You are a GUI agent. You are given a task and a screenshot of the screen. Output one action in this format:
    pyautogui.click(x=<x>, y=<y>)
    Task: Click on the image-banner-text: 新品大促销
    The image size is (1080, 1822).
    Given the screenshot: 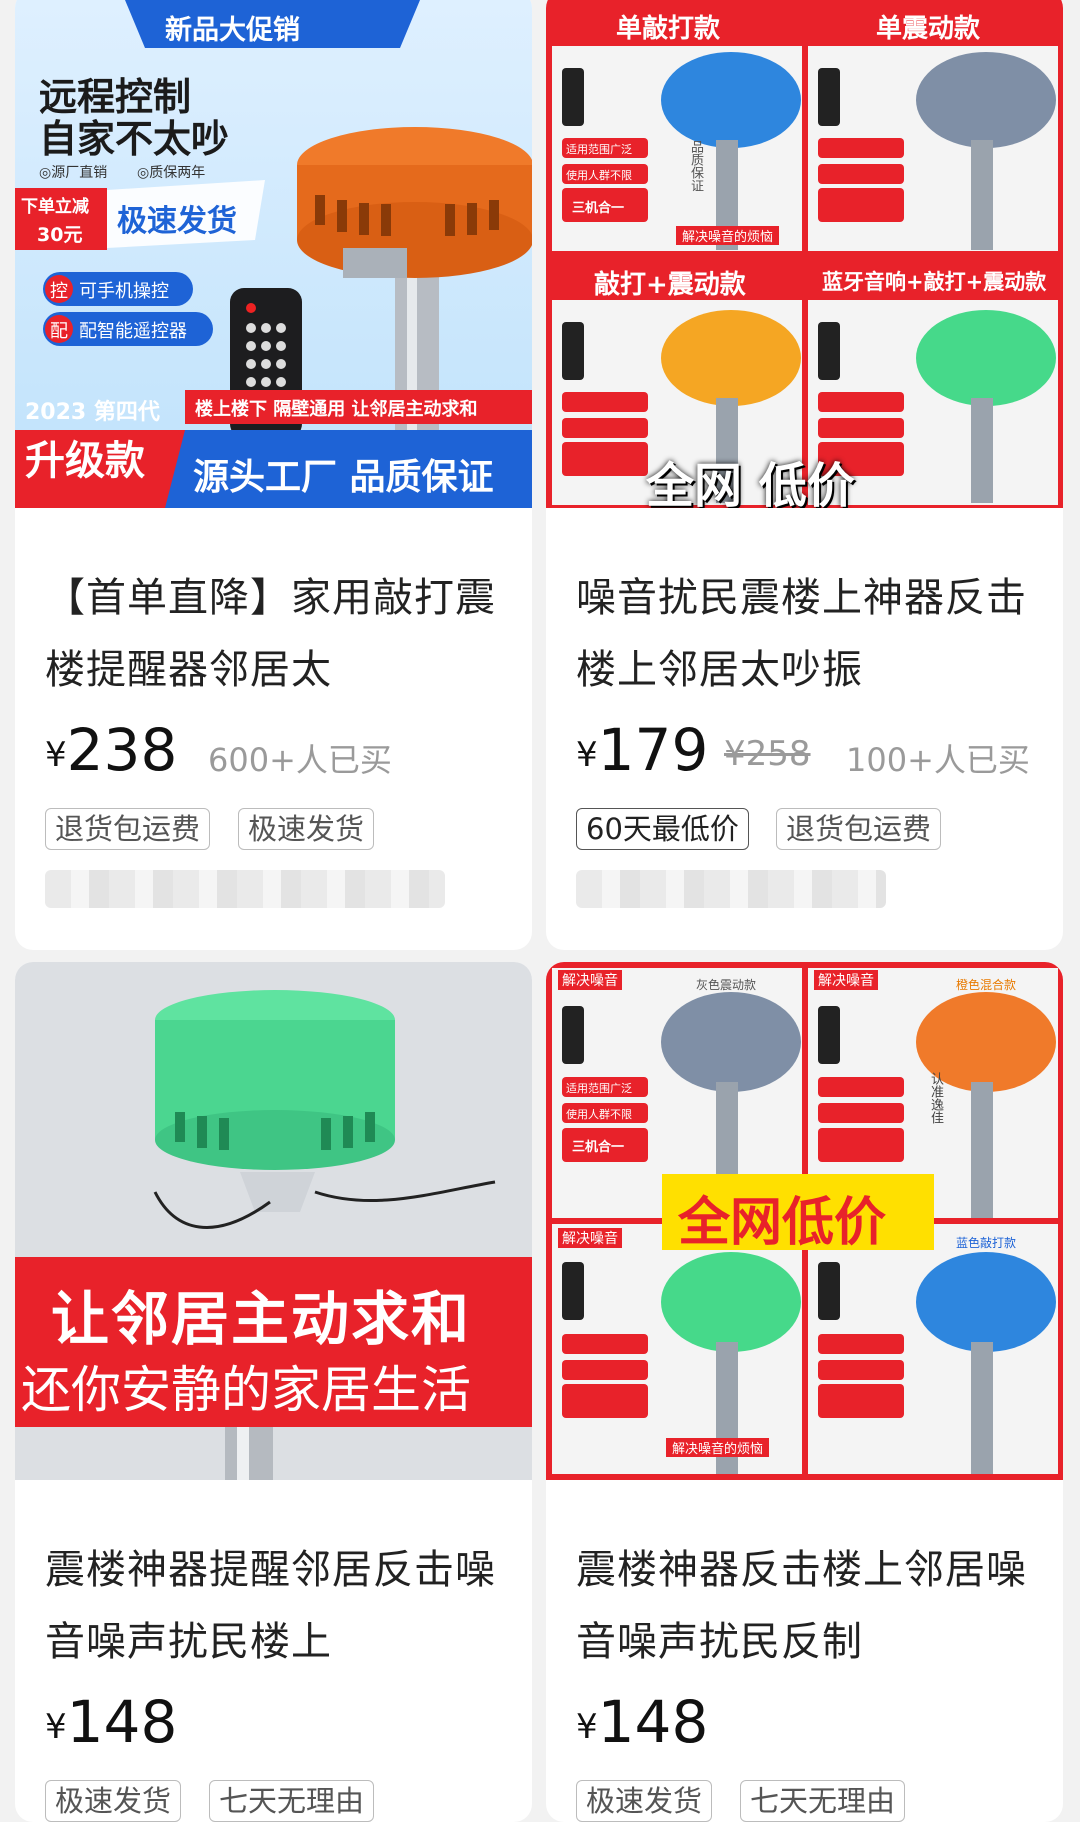 What is the action you would take?
    pyautogui.click(x=232, y=30)
    